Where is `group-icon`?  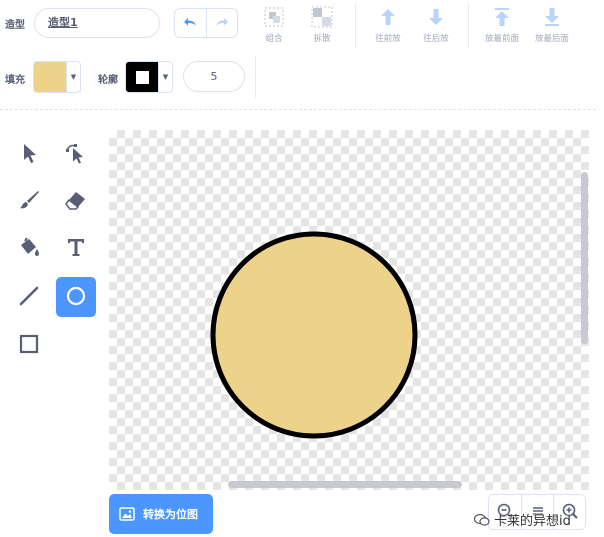 group-icon is located at coordinates (274, 17).